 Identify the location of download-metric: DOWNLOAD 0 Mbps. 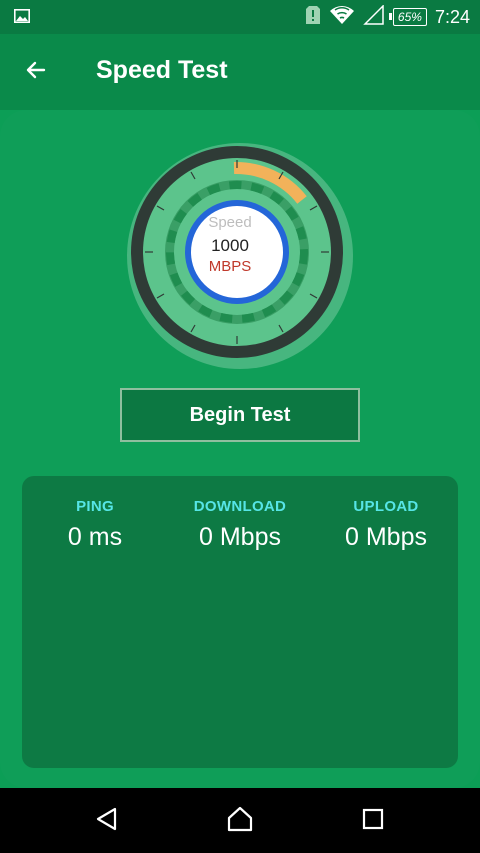
(240, 525).